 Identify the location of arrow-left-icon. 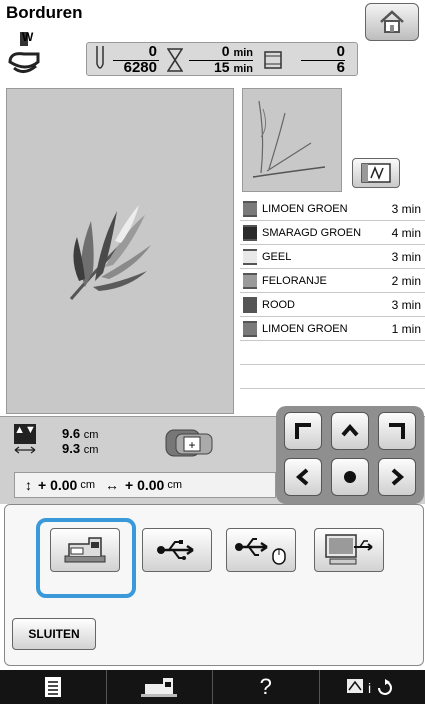
(302, 477).